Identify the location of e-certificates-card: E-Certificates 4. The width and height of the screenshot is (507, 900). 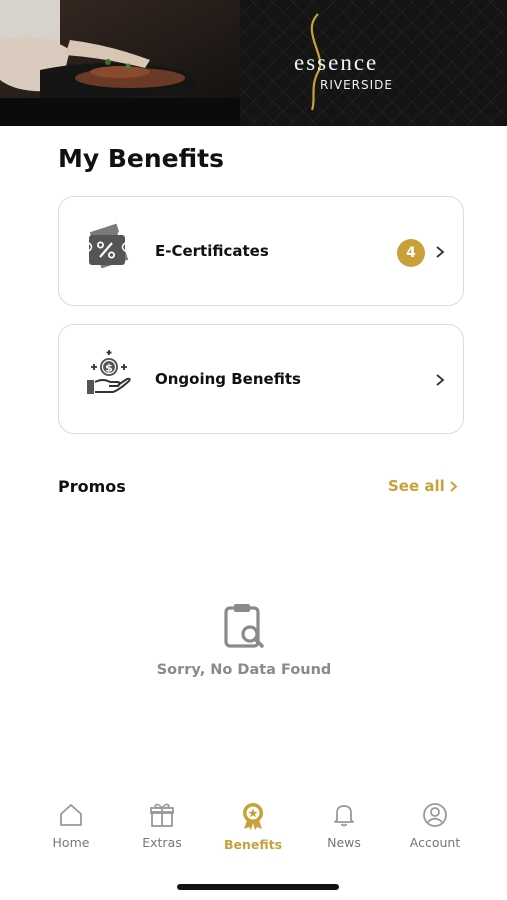
(261, 251).